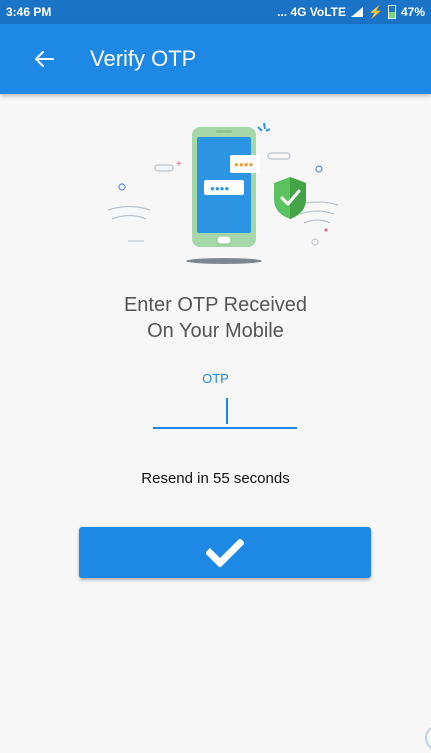 The image size is (431, 753). What do you see at coordinates (220, 195) in the screenshot?
I see `phone-otp-shield-illustration: + ●●●● ●●●●` at bounding box center [220, 195].